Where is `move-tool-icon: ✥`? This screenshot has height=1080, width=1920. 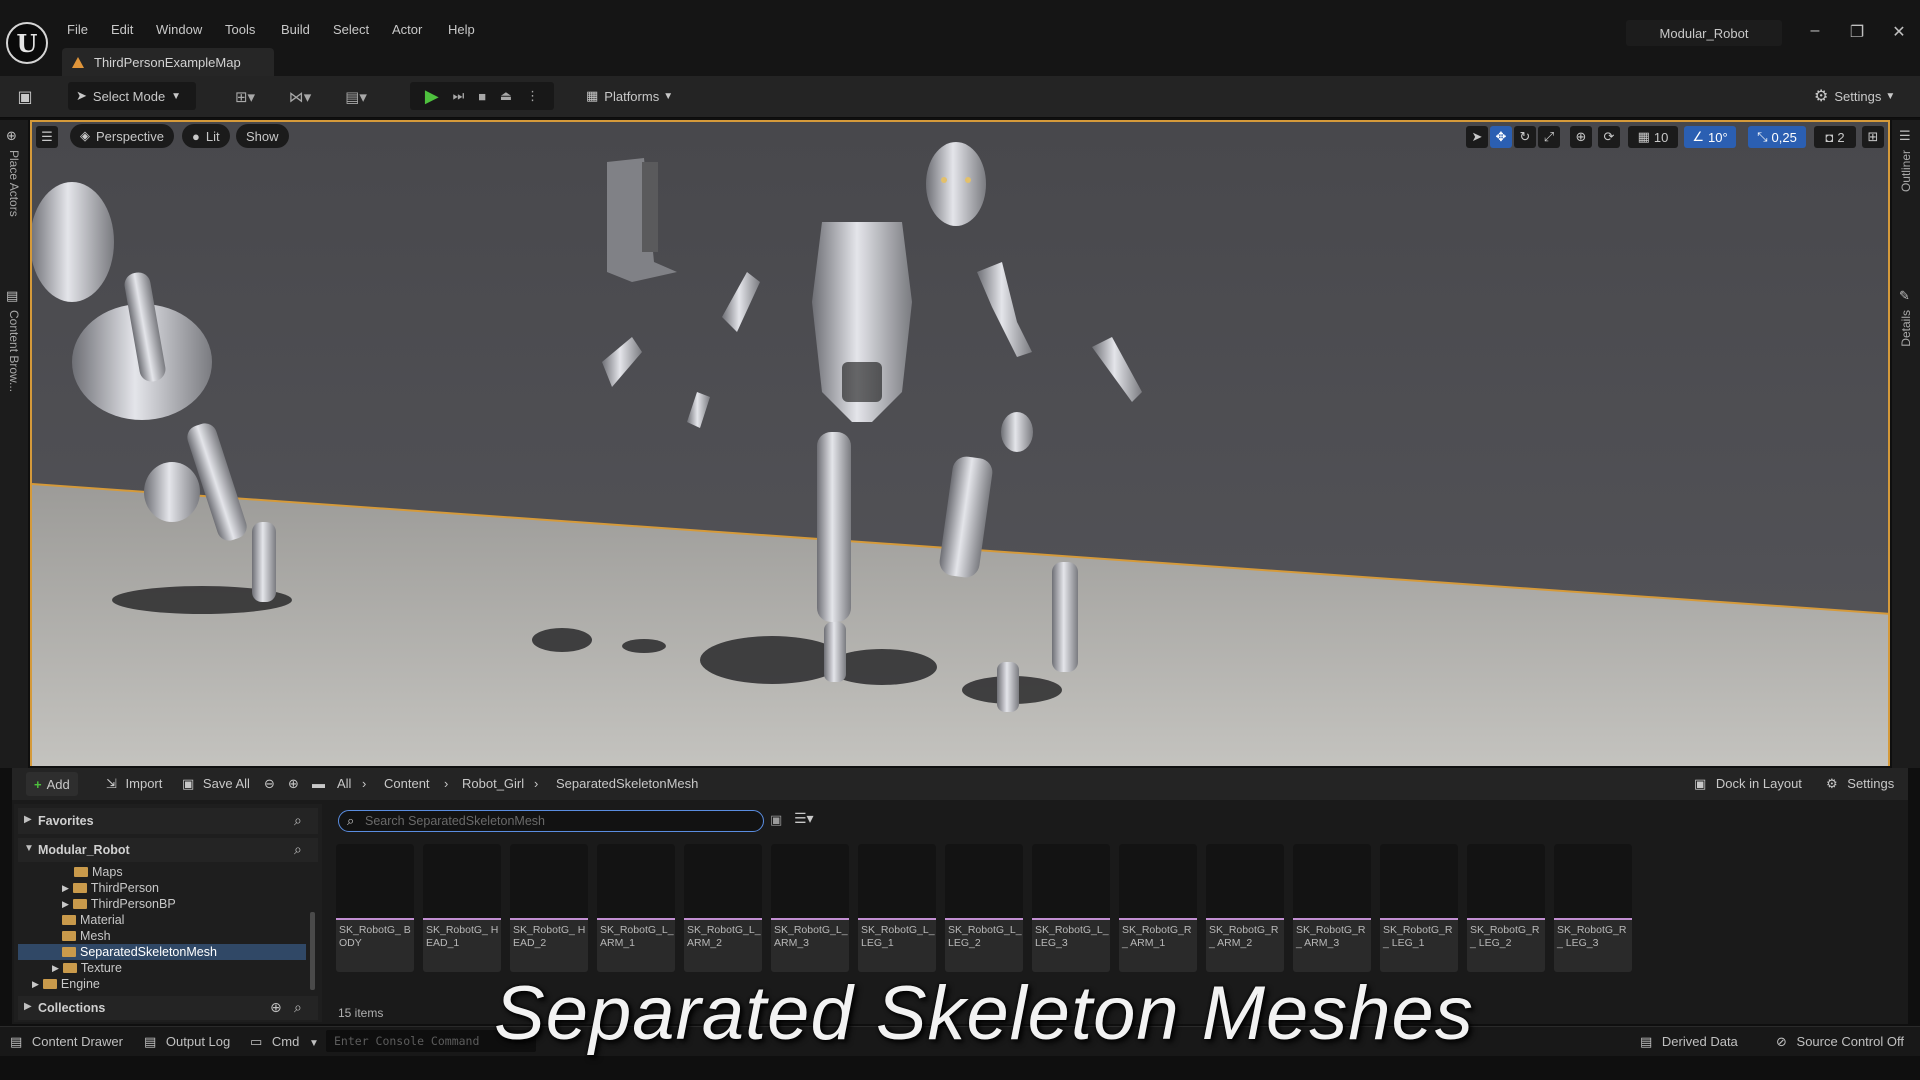
move-tool-icon: ✥ is located at coordinates (1501, 137).